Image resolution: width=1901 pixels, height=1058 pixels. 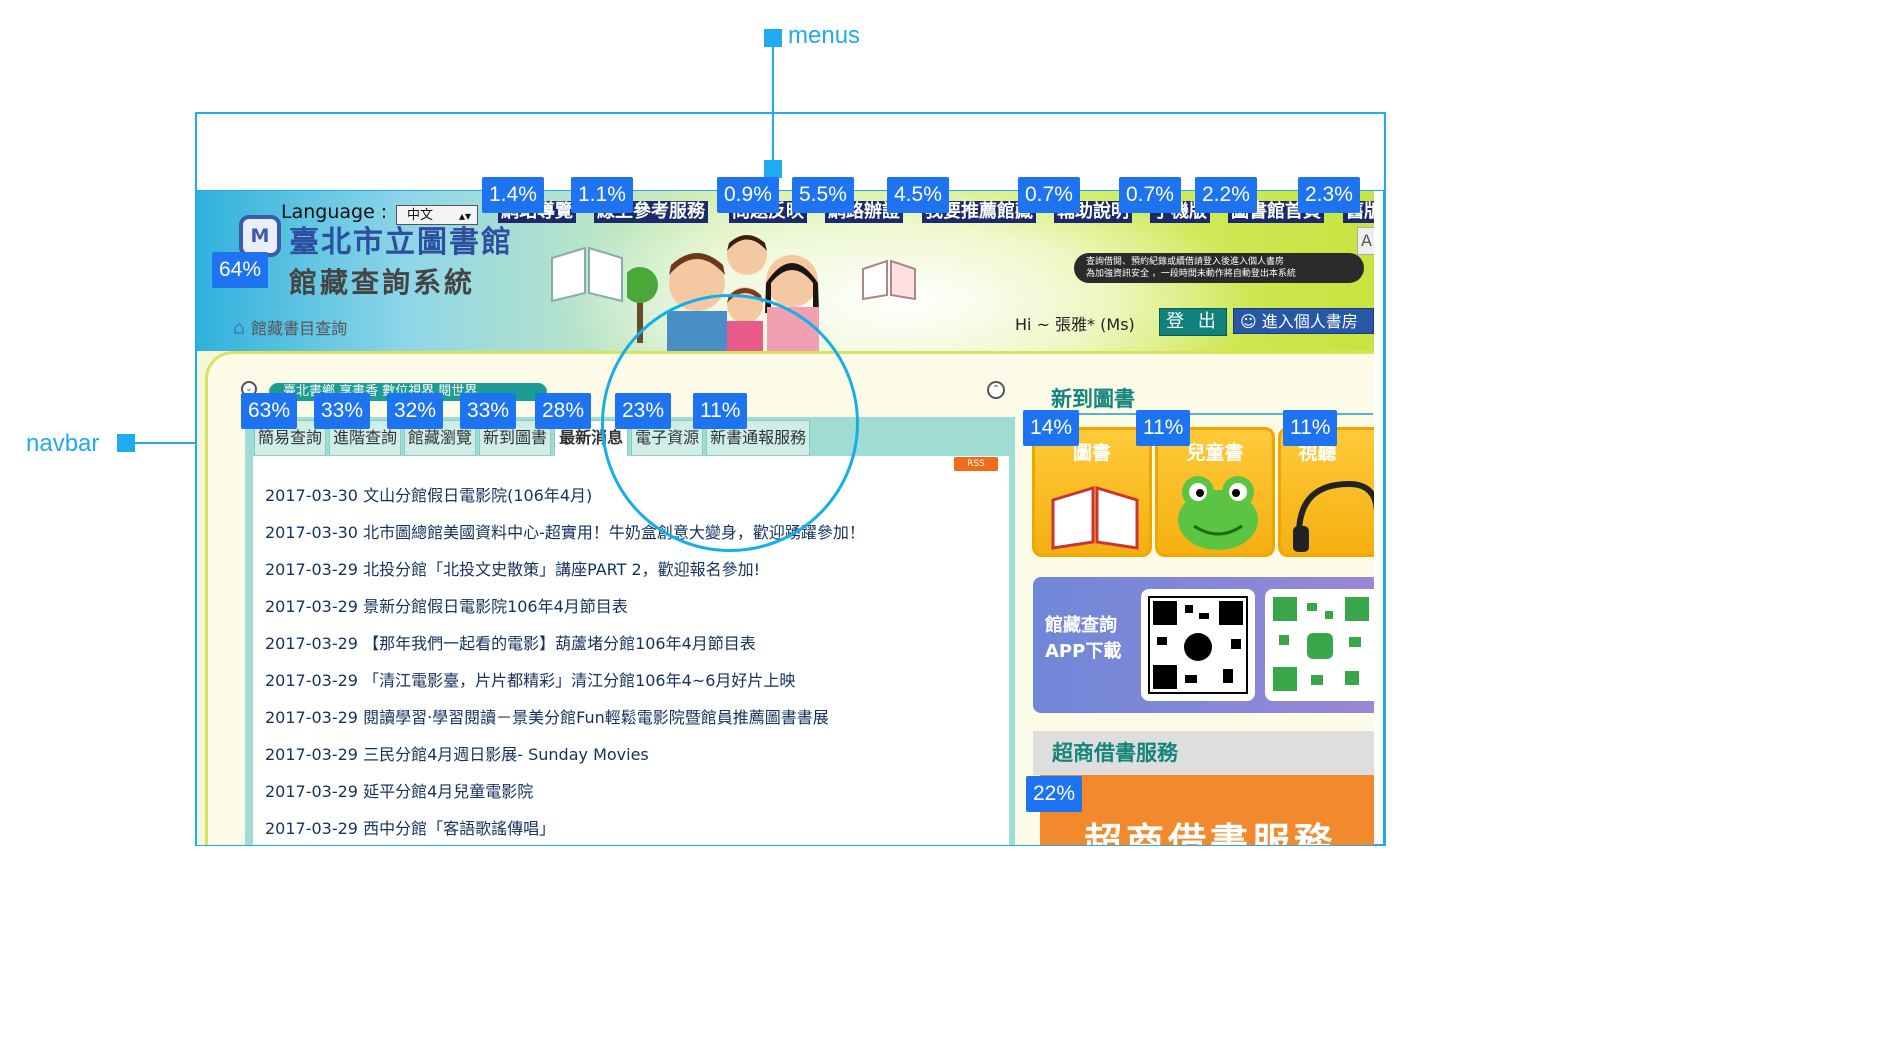 What do you see at coordinates (510, 642) in the screenshot?
I see `news-item-5: 2017-03-29 【那年我們一起看的電影】葫蘆堵分館106年4月節目表` at bounding box center [510, 642].